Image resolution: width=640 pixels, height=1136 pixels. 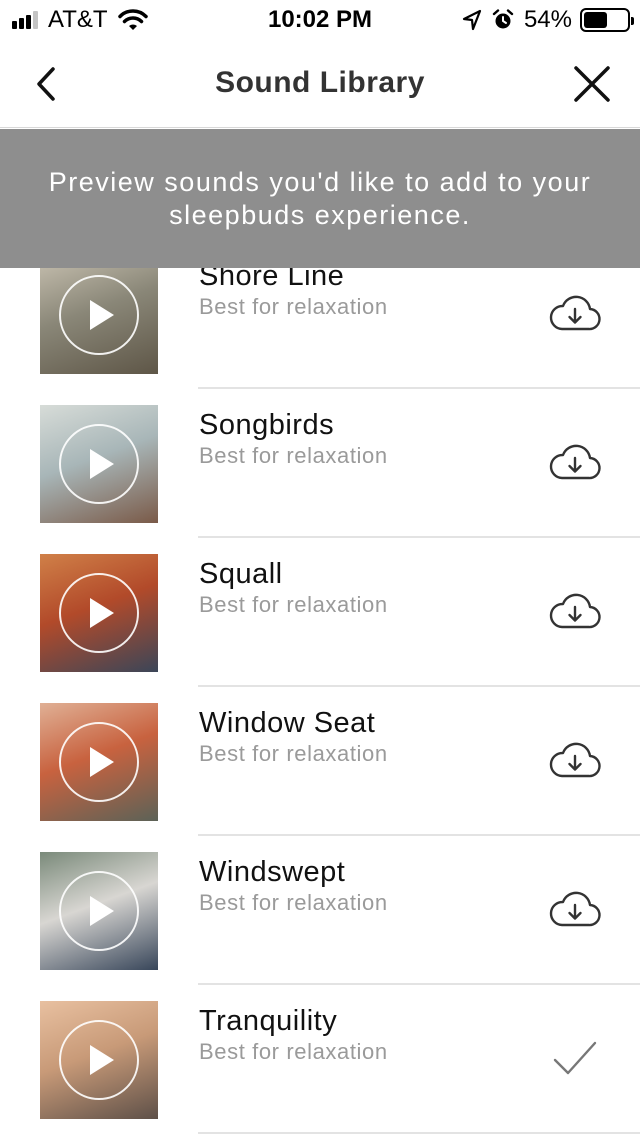 What do you see at coordinates (287, 723) in the screenshot?
I see `sound-title: Window Seat` at bounding box center [287, 723].